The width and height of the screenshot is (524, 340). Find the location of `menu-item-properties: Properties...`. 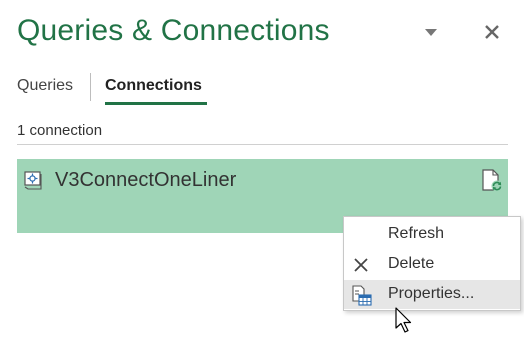

menu-item-properties: Properties... is located at coordinates (432, 294).